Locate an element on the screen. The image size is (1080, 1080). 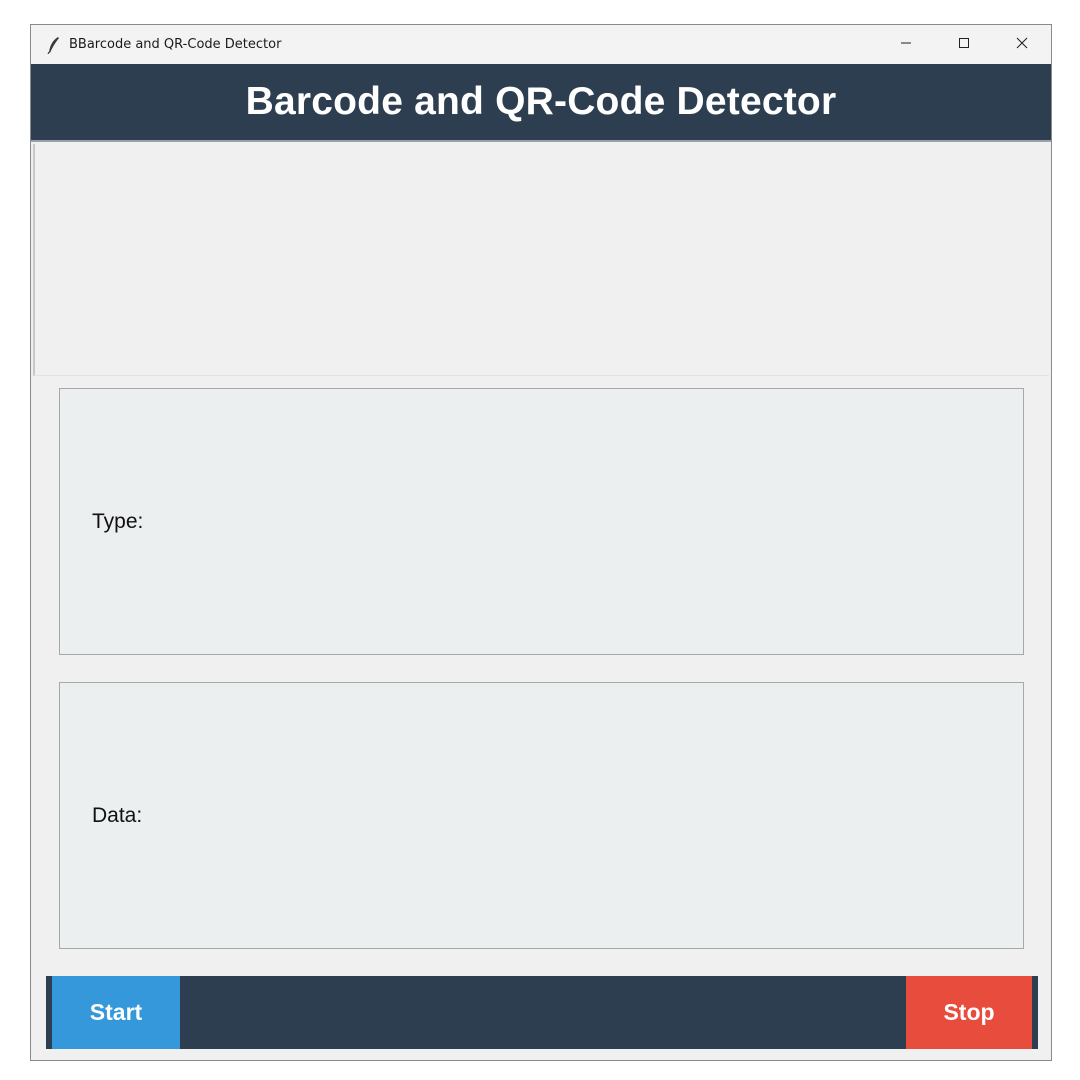
start-button: Start is located at coordinates (116, 1012).